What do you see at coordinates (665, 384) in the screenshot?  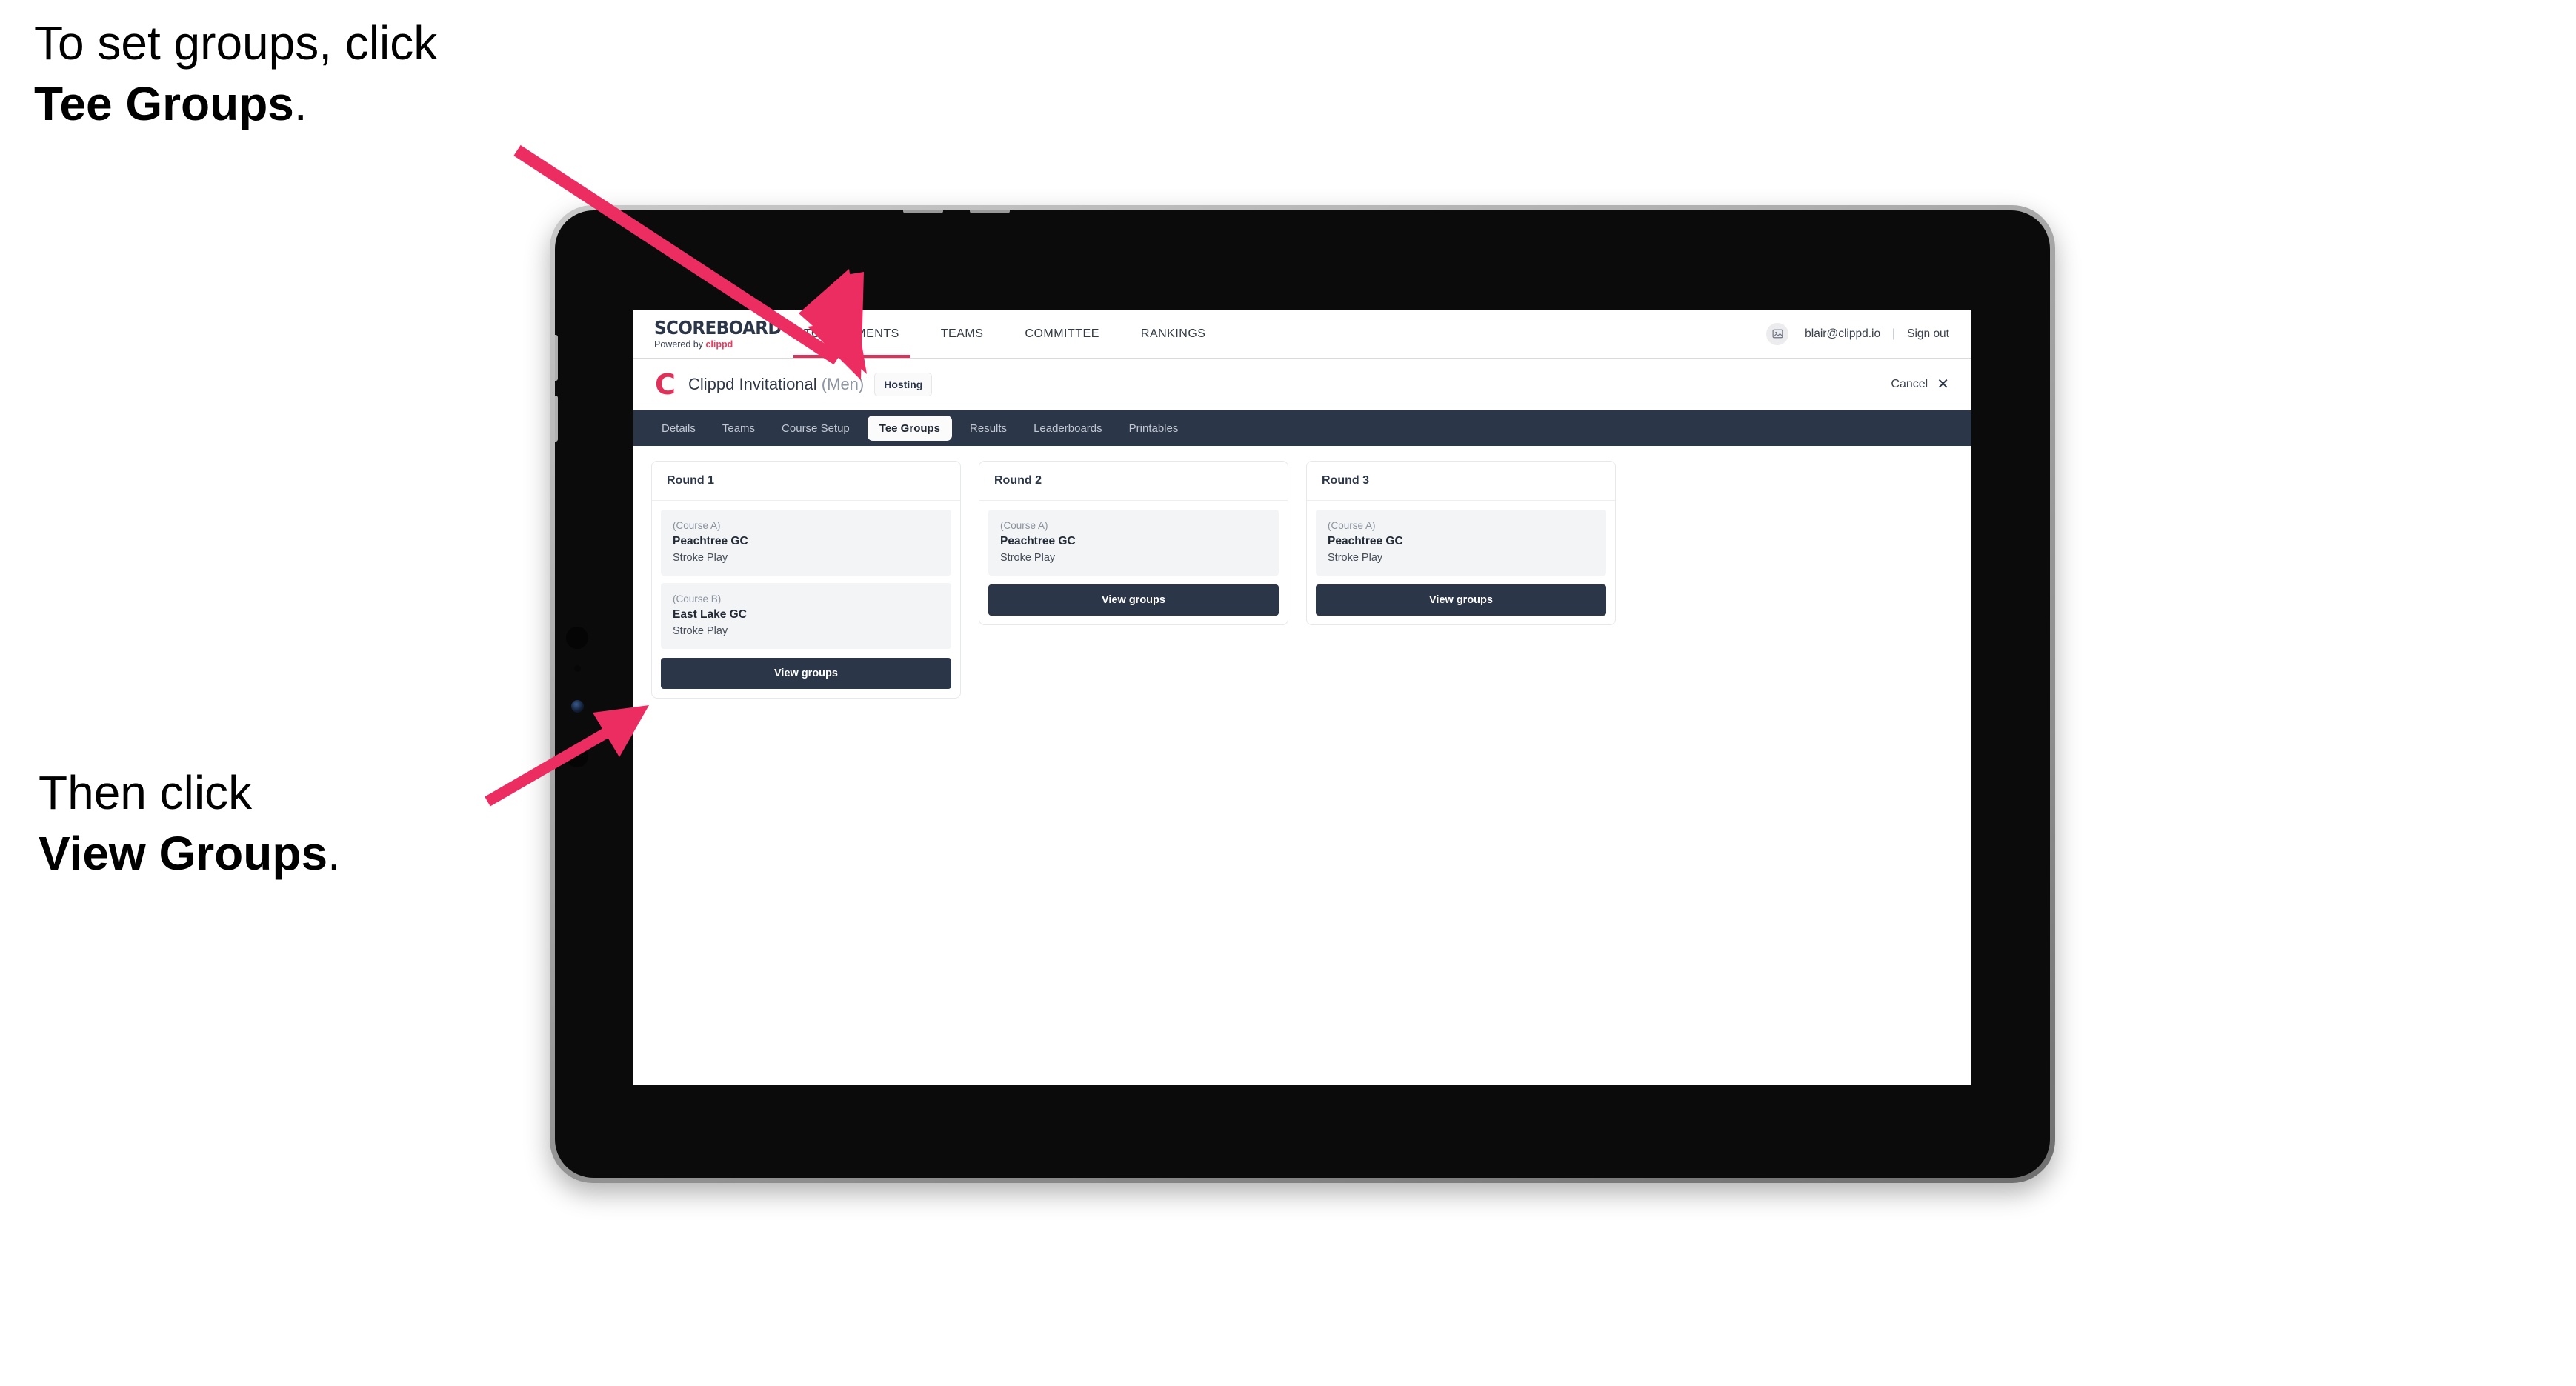 I see `clippd-mark-icon: C` at bounding box center [665, 384].